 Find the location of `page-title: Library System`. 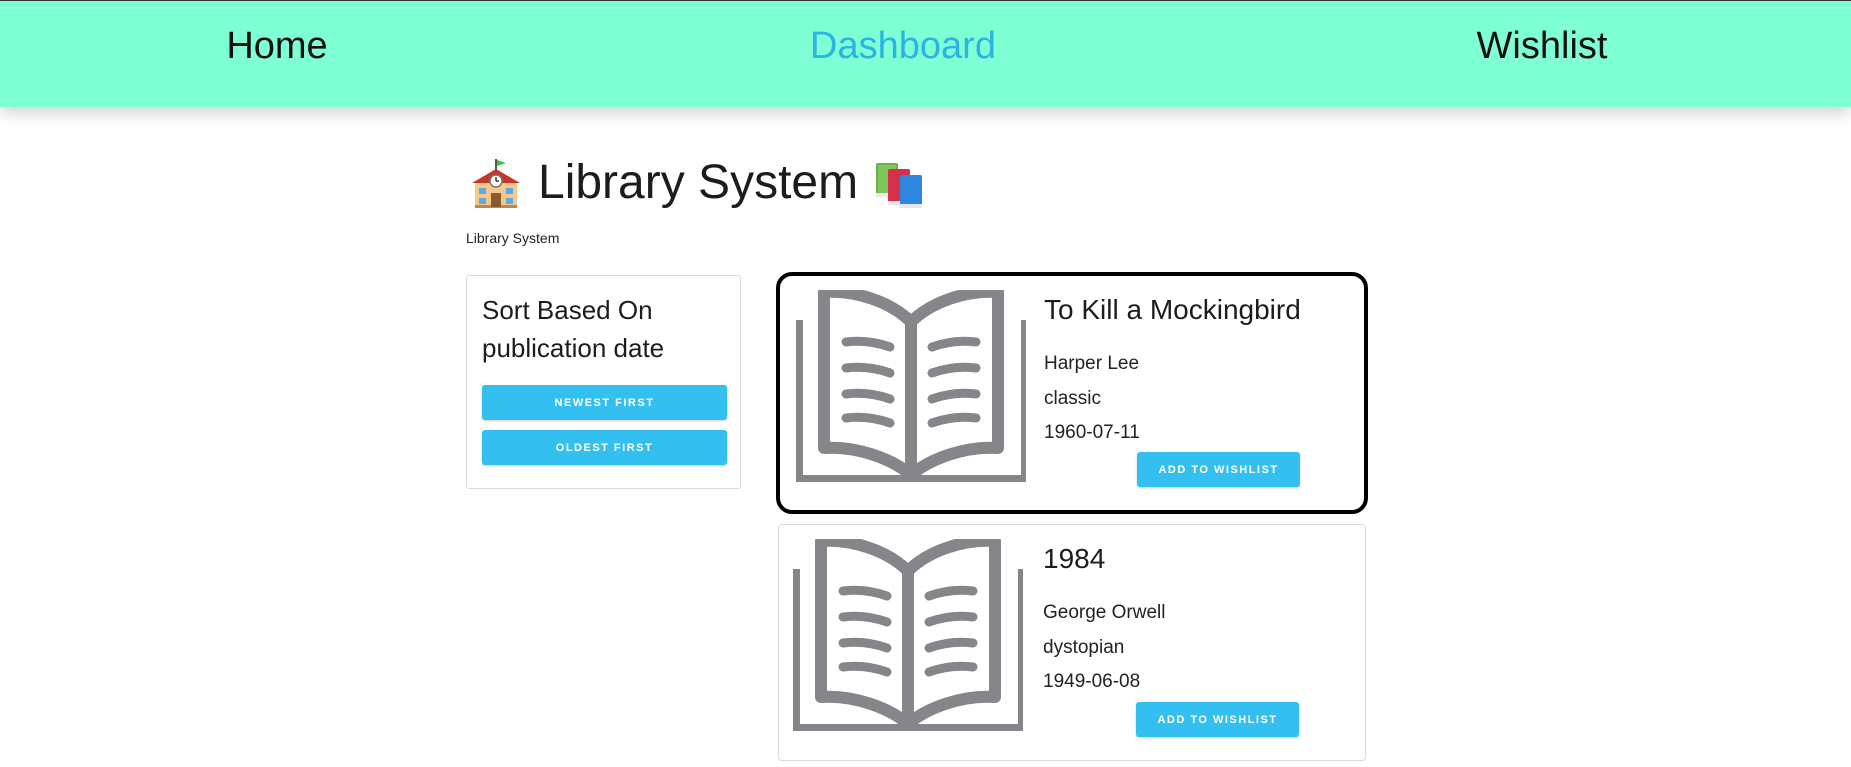

page-title: Library System is located at coordinates (698, 182).